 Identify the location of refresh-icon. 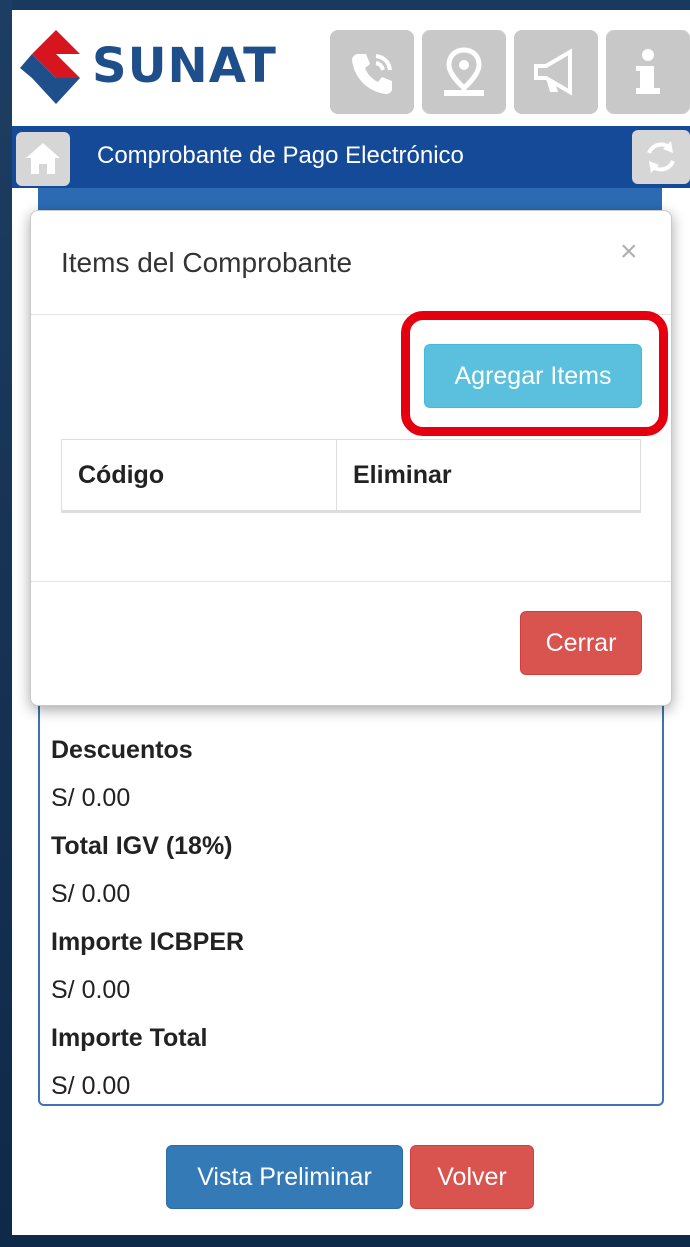
(661, 157).